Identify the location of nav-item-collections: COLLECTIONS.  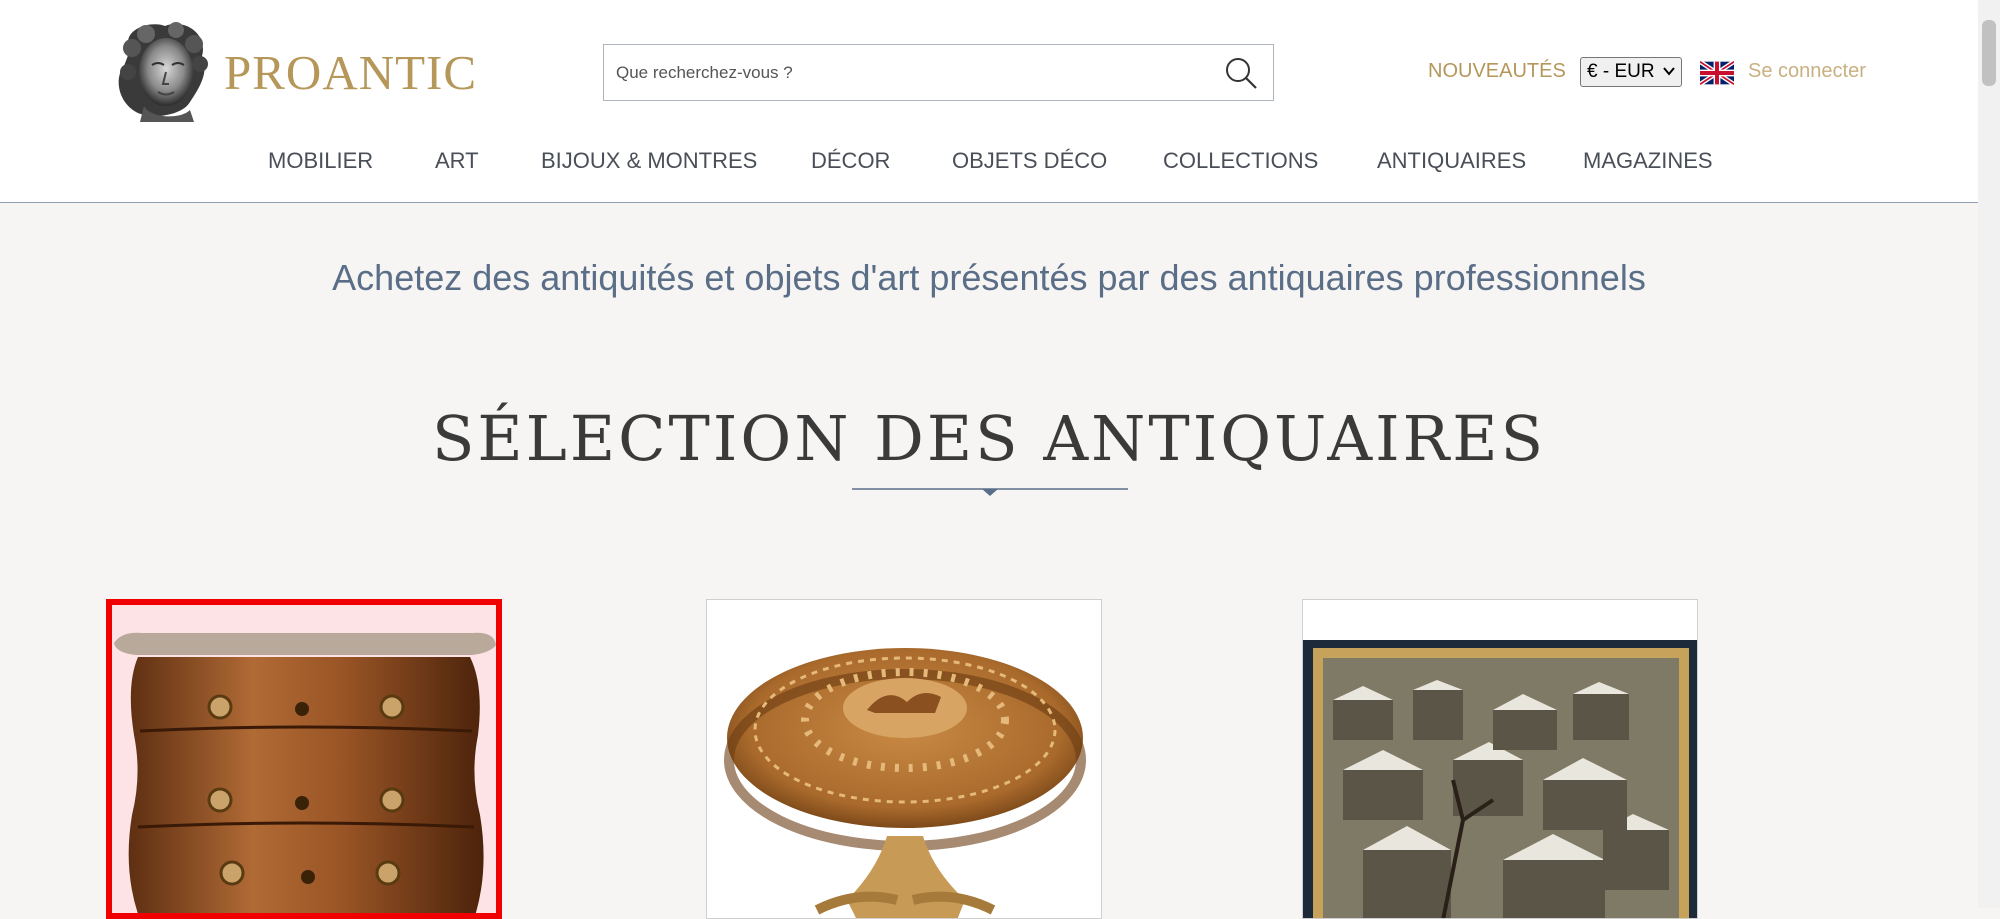
(1240, 161).